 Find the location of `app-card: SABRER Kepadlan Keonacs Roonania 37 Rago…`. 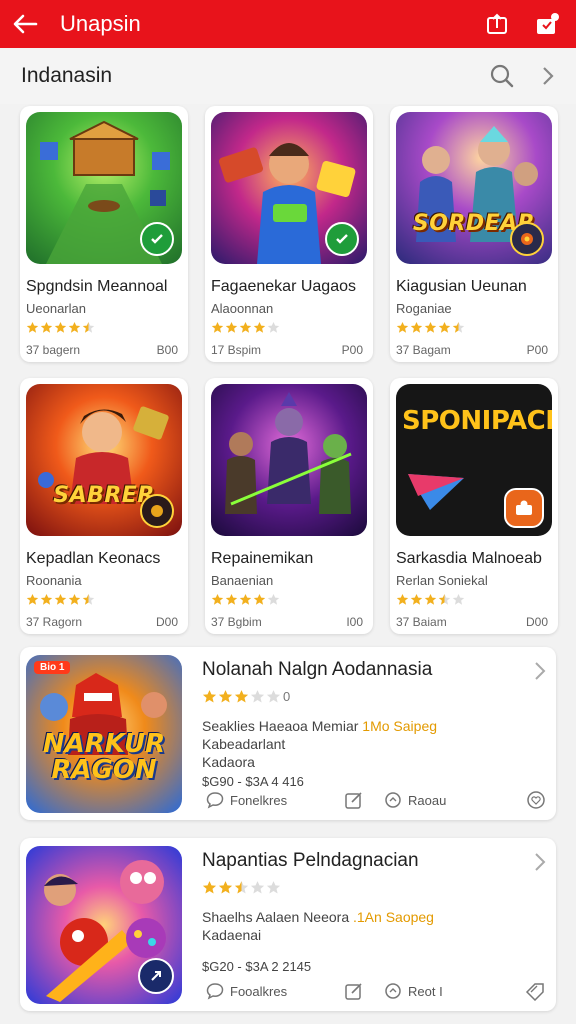

app-card: SABRER Kepadlan Keonacs Roonania 37 Rago… is located at coordinates (104, 506).